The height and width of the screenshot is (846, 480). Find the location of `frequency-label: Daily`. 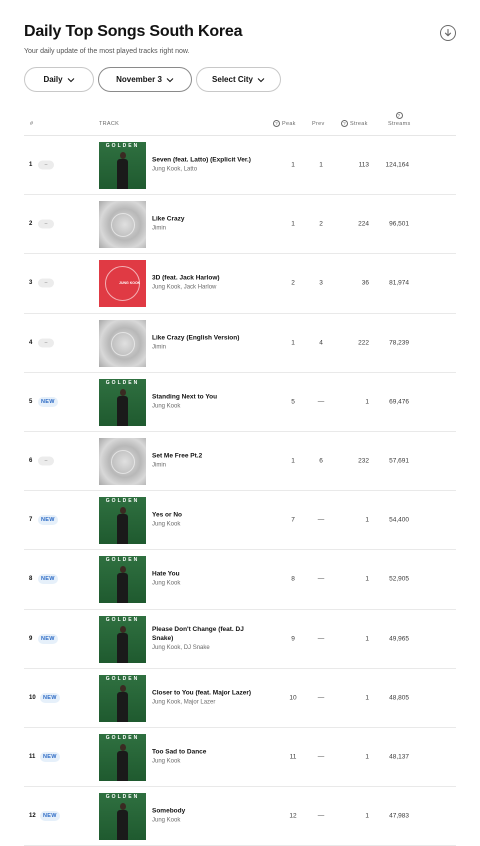

frequency-label: Daily is located at coordinates (53, 79).